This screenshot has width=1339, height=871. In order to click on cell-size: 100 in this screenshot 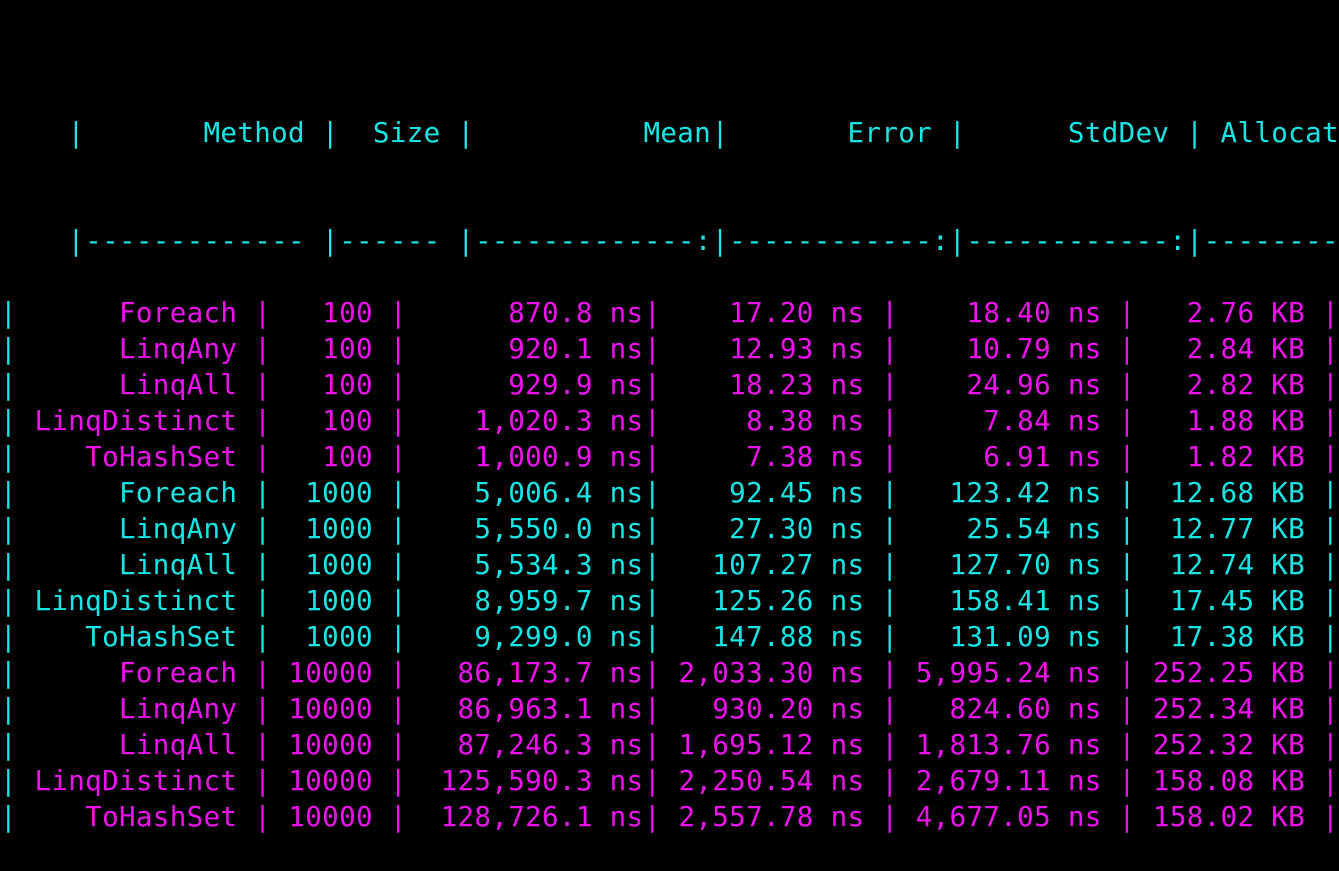, I will do `click(330, 349)`.